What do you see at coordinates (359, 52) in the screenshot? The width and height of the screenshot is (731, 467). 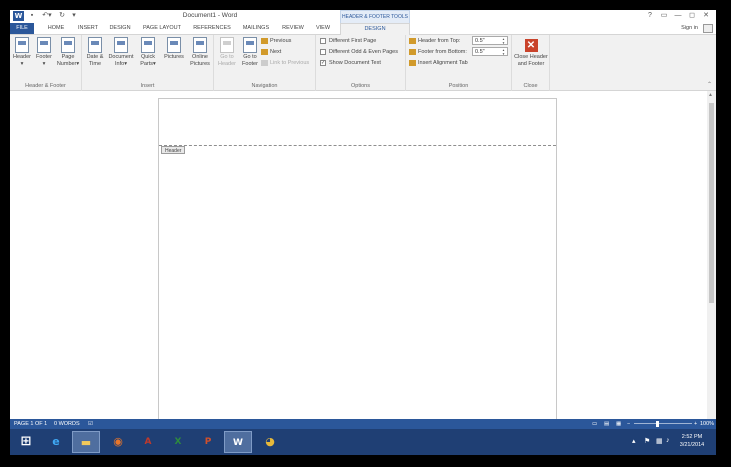 I see `different-odd-even-checkbox: Different Odd & Even Pages` at bounding box center [359, 52].